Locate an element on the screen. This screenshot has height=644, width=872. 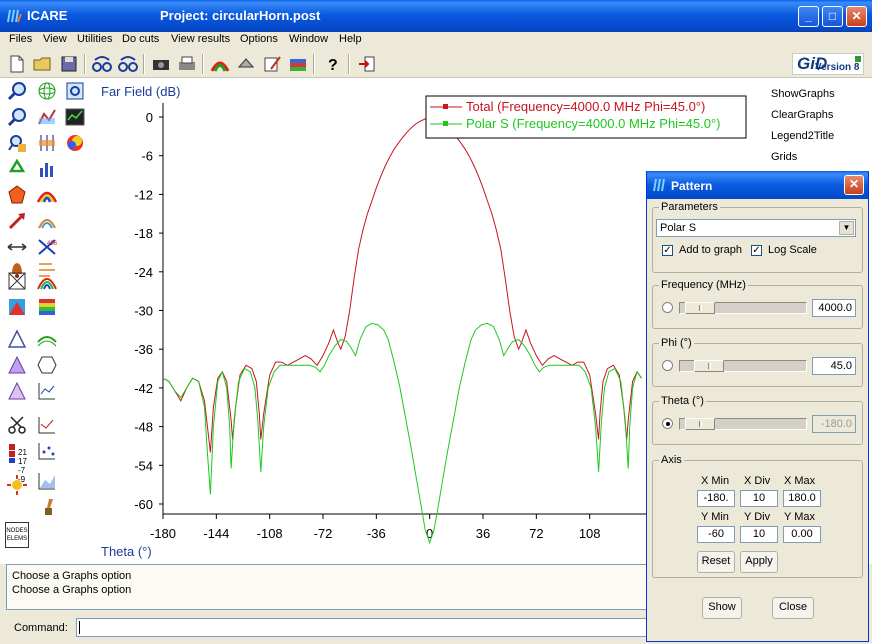
theta-slider is located at coordinates (743, 424).